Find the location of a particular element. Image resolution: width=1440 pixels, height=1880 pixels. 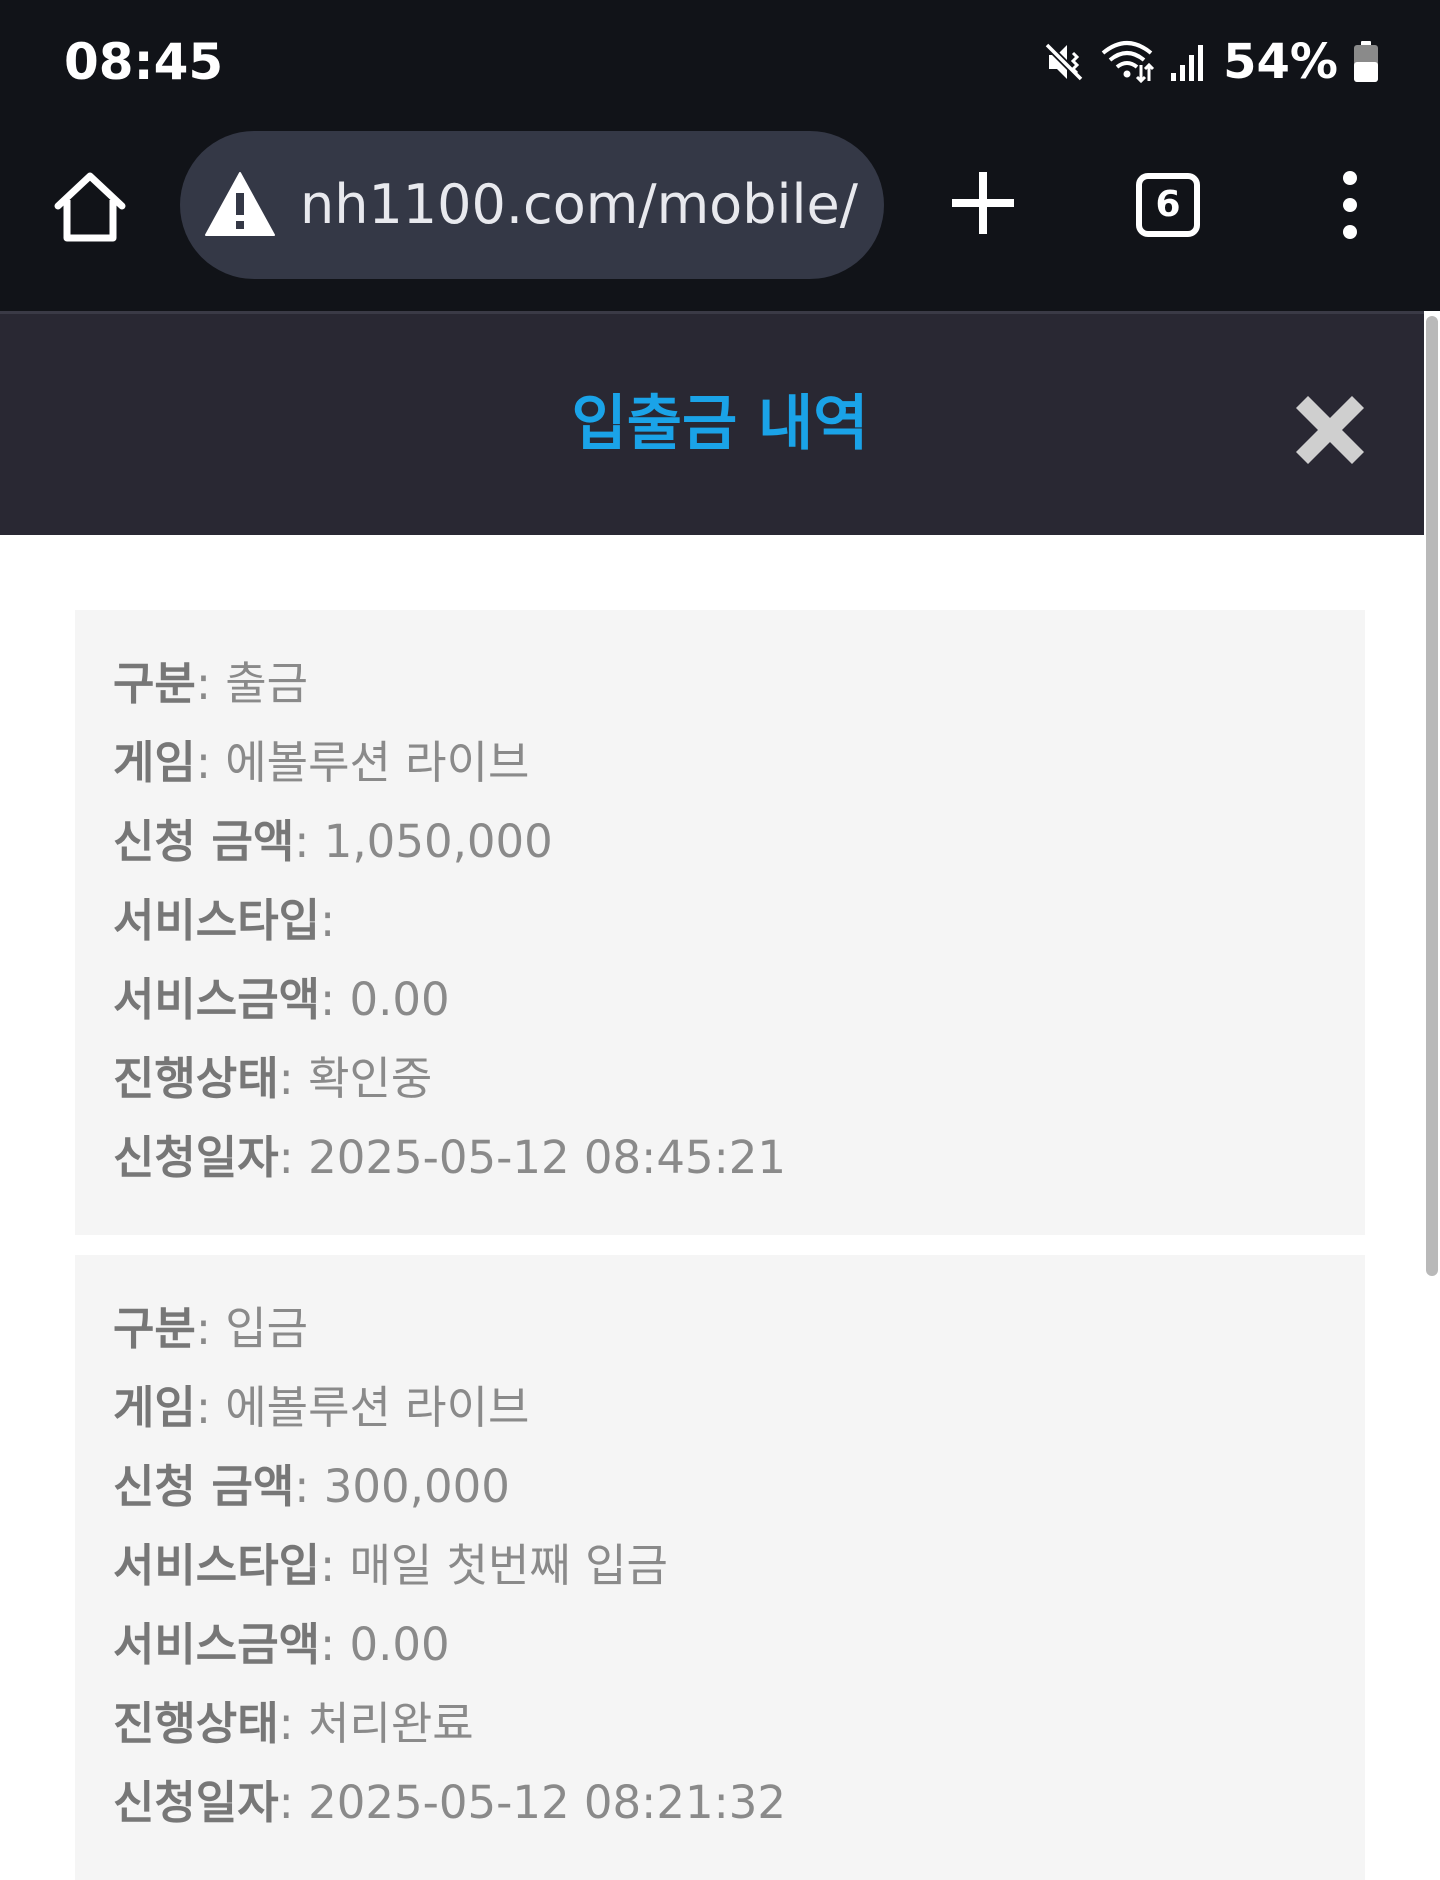

battery-icon is located at coordinates (1366, 61).